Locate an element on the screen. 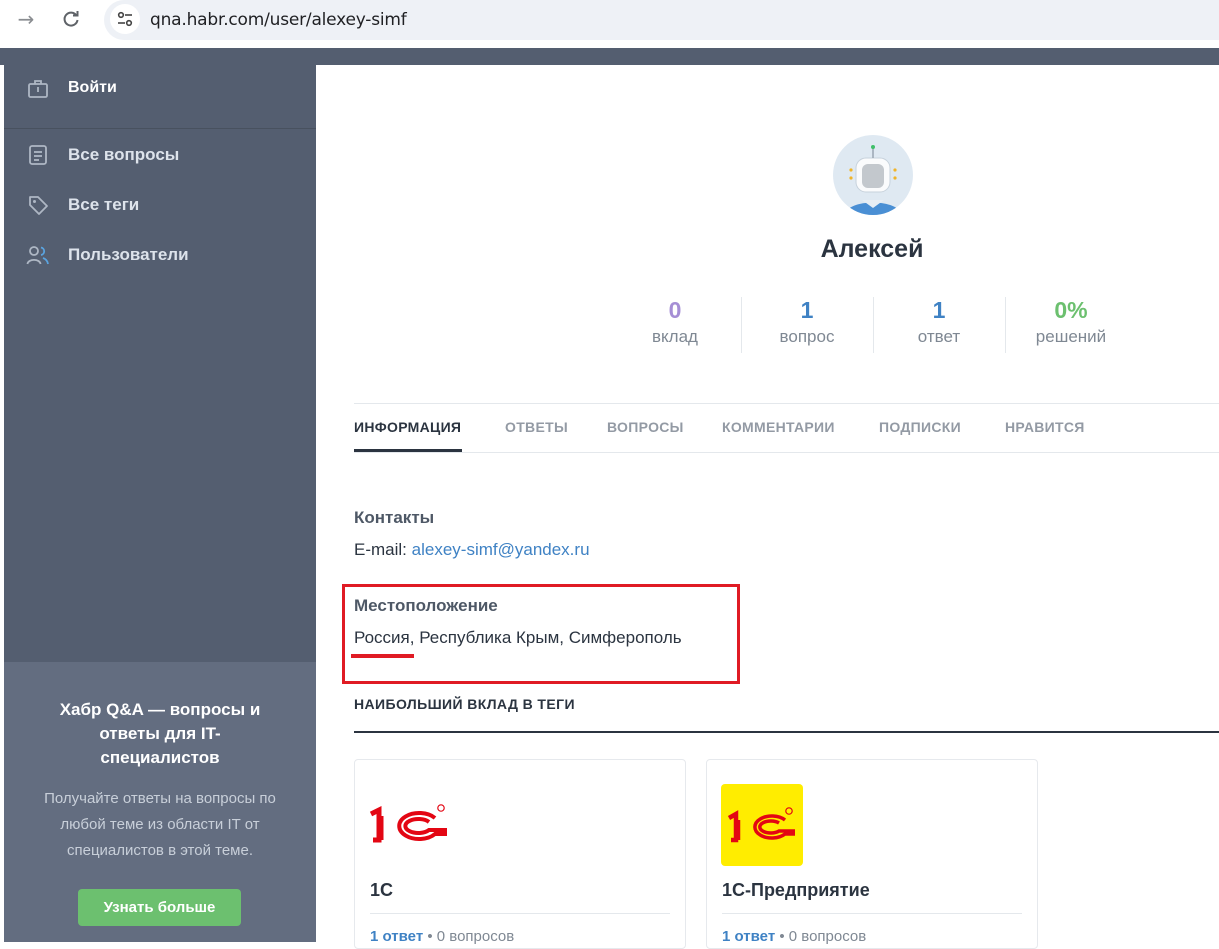 The width and height of the screenshot is (1219, 949). reload-icon is located at coordinates (71, 19).